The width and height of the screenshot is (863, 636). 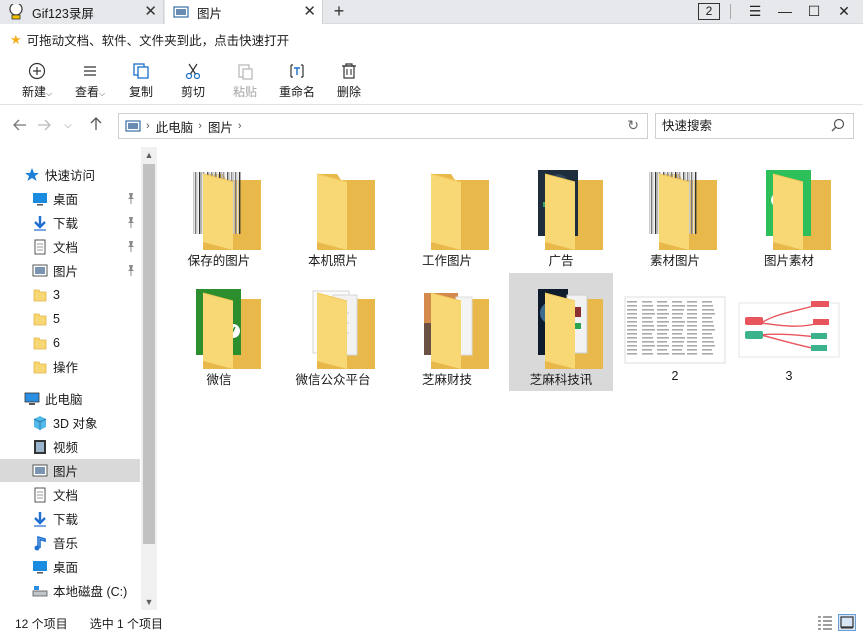 I want to click on tab-gif123: Gif123录屏 ✕, so click(x=82, y=12).